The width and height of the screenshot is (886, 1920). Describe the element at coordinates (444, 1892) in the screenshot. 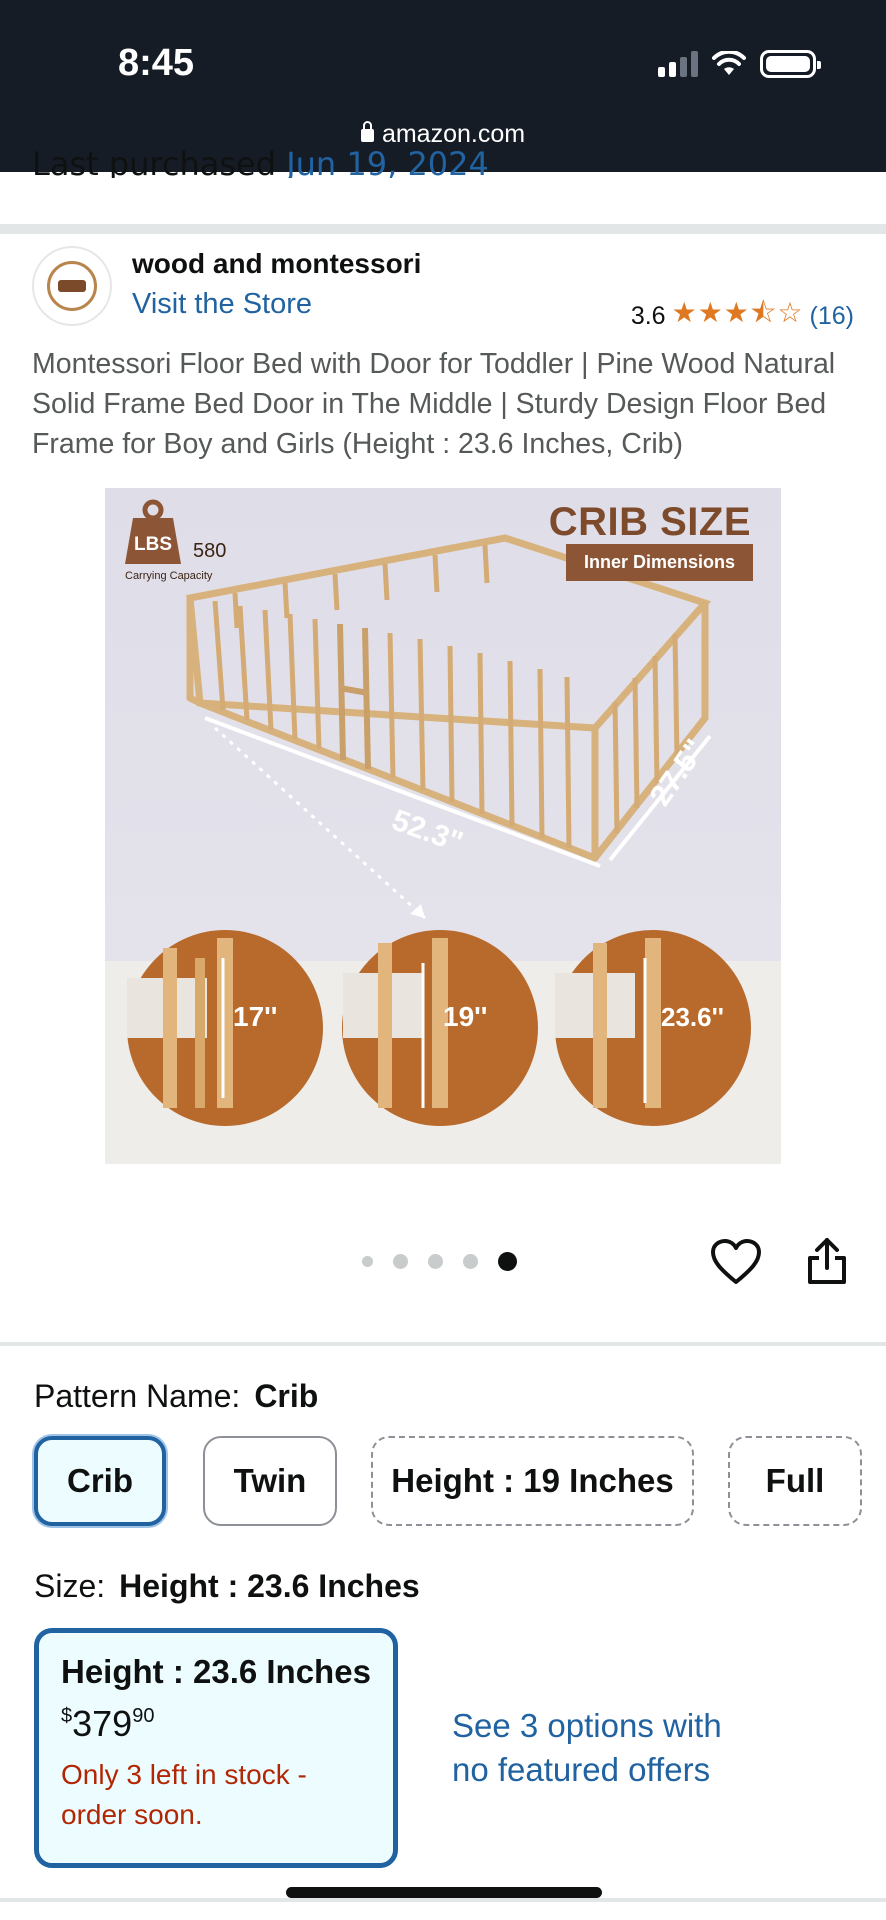

I see `home-indicator` at that location.